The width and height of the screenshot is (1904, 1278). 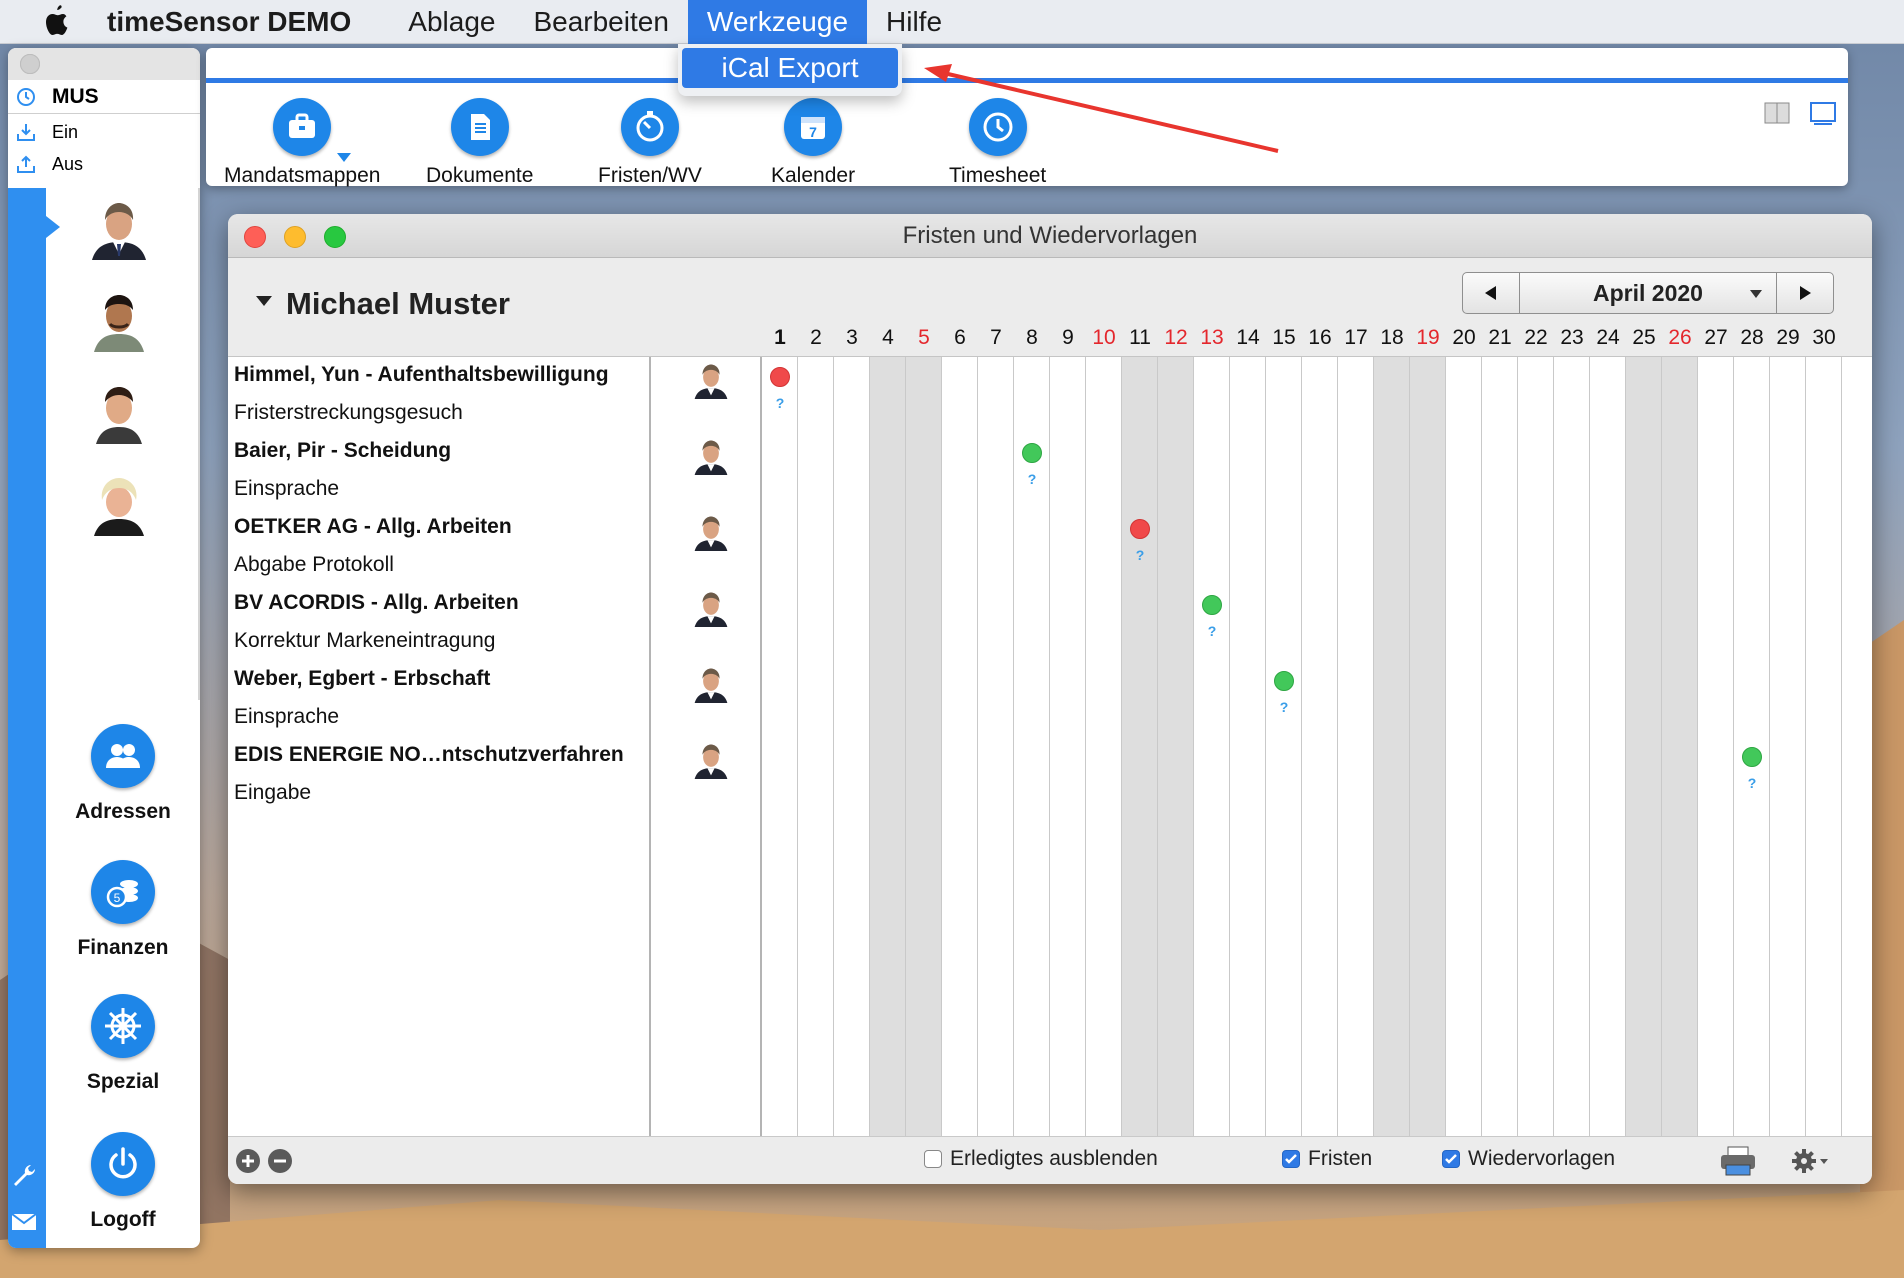 What do you see at coordinates (777, 22) in the screenshot?
I see `menu-werkzeuge: Werkzeuge` at bounding box center [777, 22].